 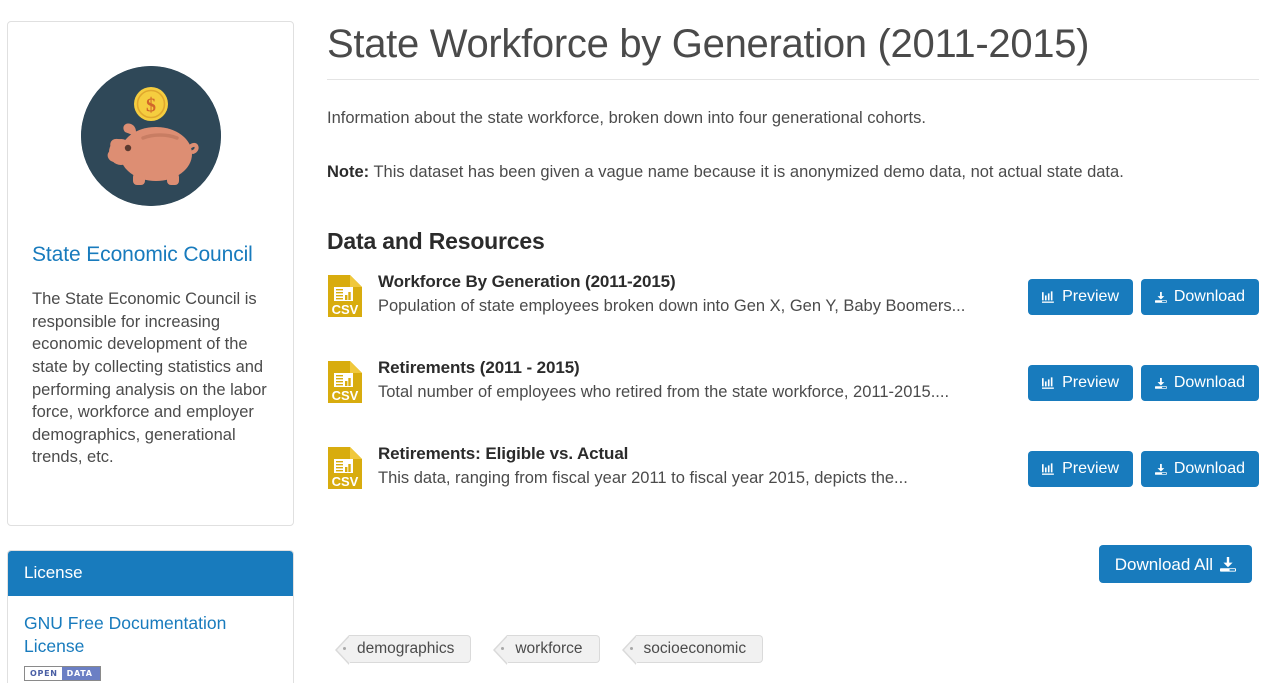 What do you see at coordinates (688, 454) in the screenshot?
I see `resource-title-link: Retirements: Eligible vs. Actual` at bounding box center [688, 454].